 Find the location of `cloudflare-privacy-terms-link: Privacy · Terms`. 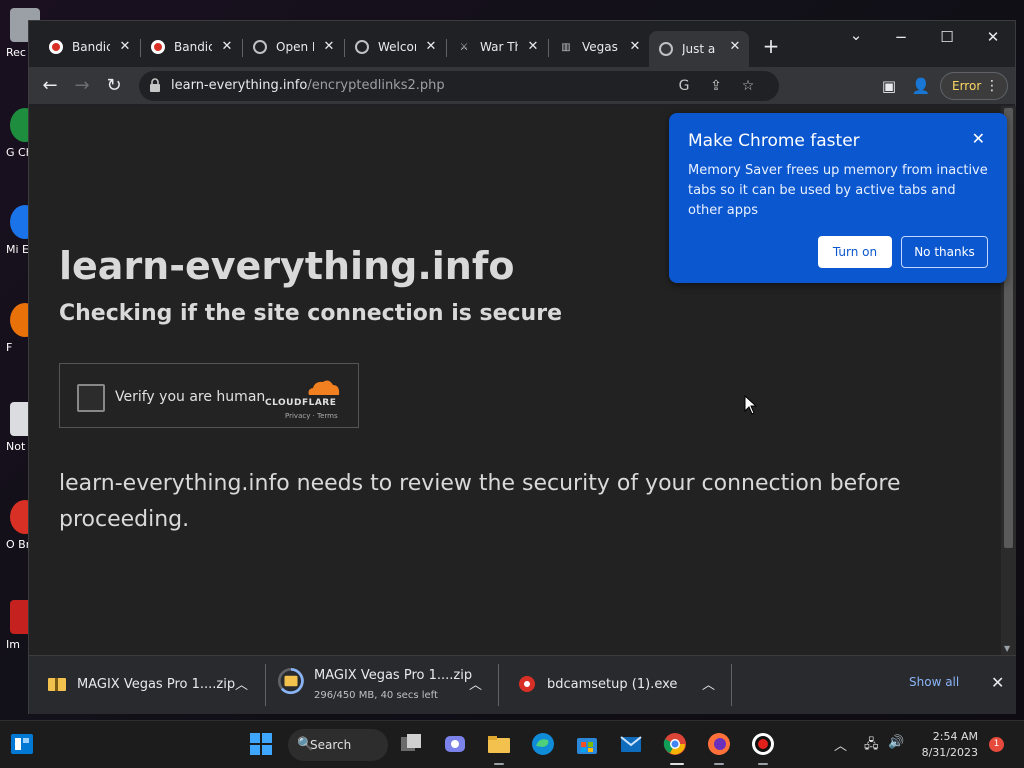

cloudflare-privacy-terms-link: Privacy · Terms is located at coordinates (311, 416).